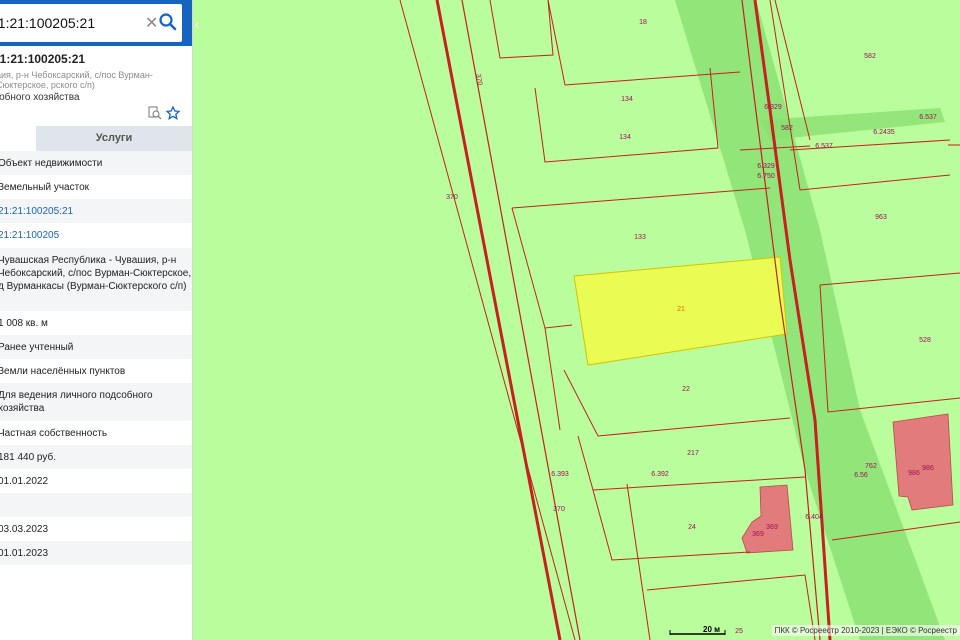  What do you see at coordinates (96, 211) in the screenshot?
I see `info-row-cadastral-number: 21:21:100205:21` at bounding box center [96, 211].